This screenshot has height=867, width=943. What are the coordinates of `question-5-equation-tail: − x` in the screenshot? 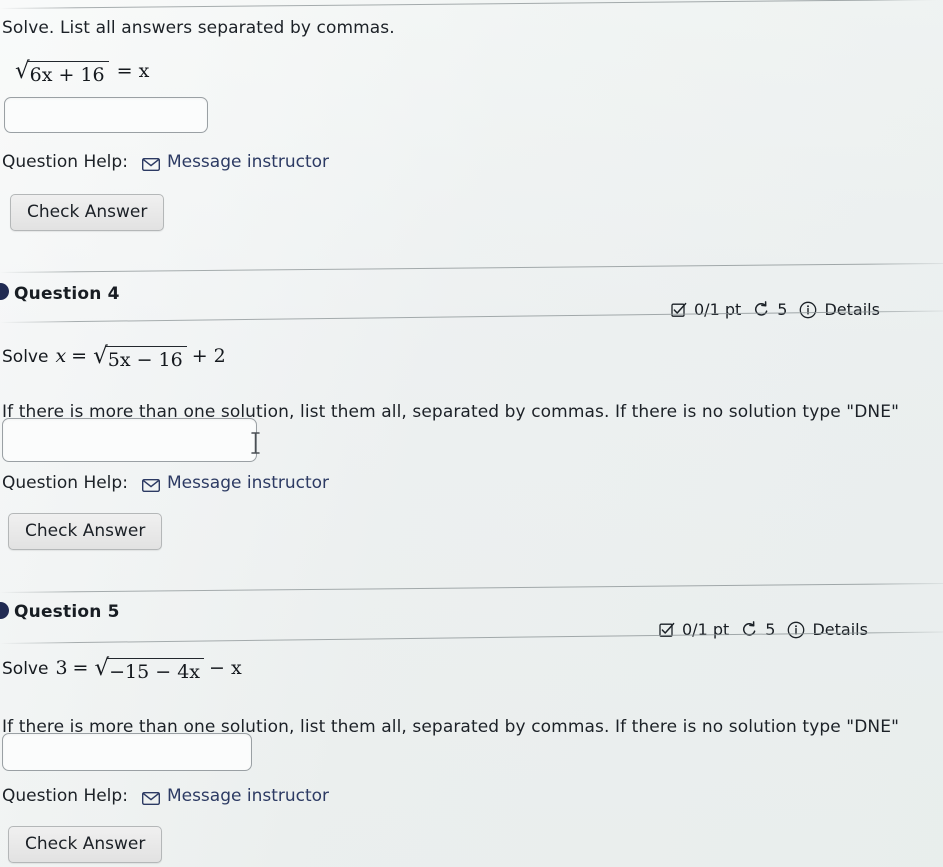 It's located at (225, 668).